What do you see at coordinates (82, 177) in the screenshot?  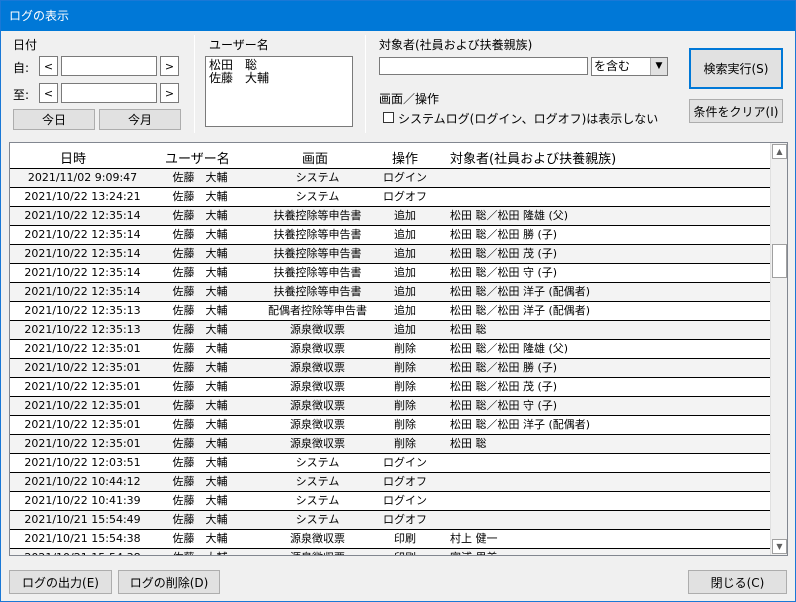 I see `cell-datetime: 2021/11/02 9:09:47` at bounding box center [82, 177].